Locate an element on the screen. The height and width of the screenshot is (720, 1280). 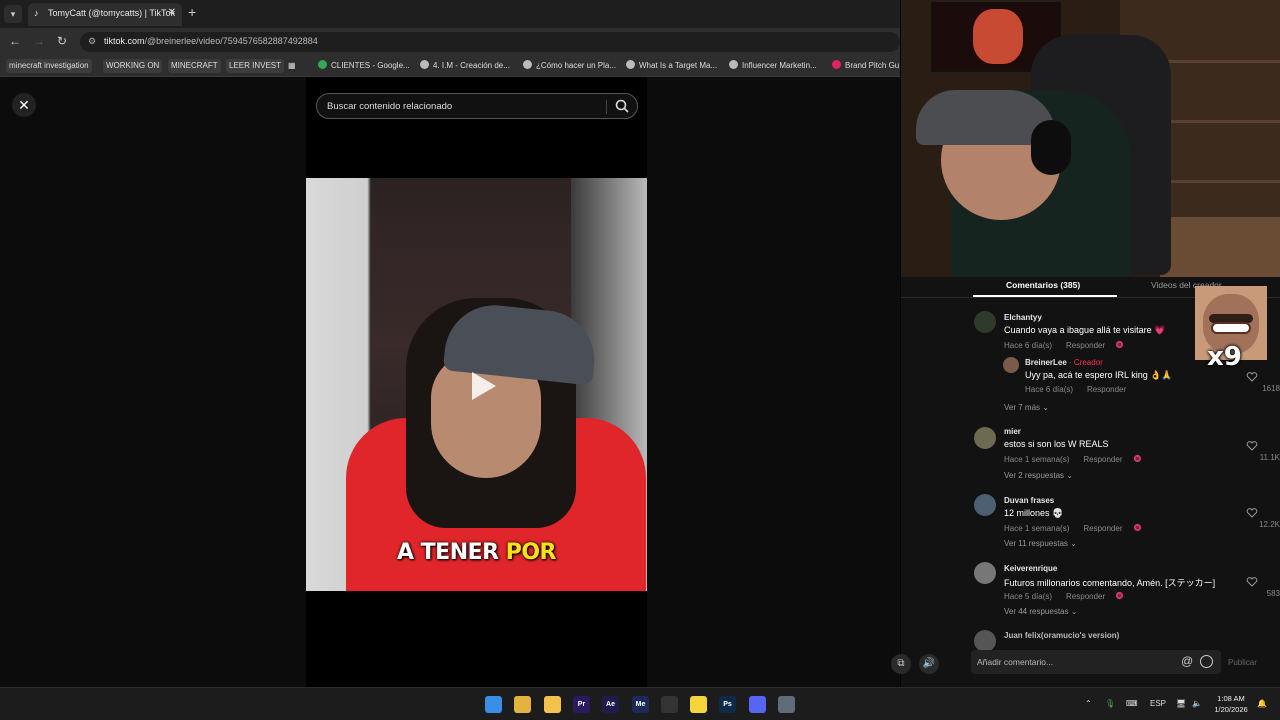
volume-icon: 🔊 is located at coordinates (929, 664).